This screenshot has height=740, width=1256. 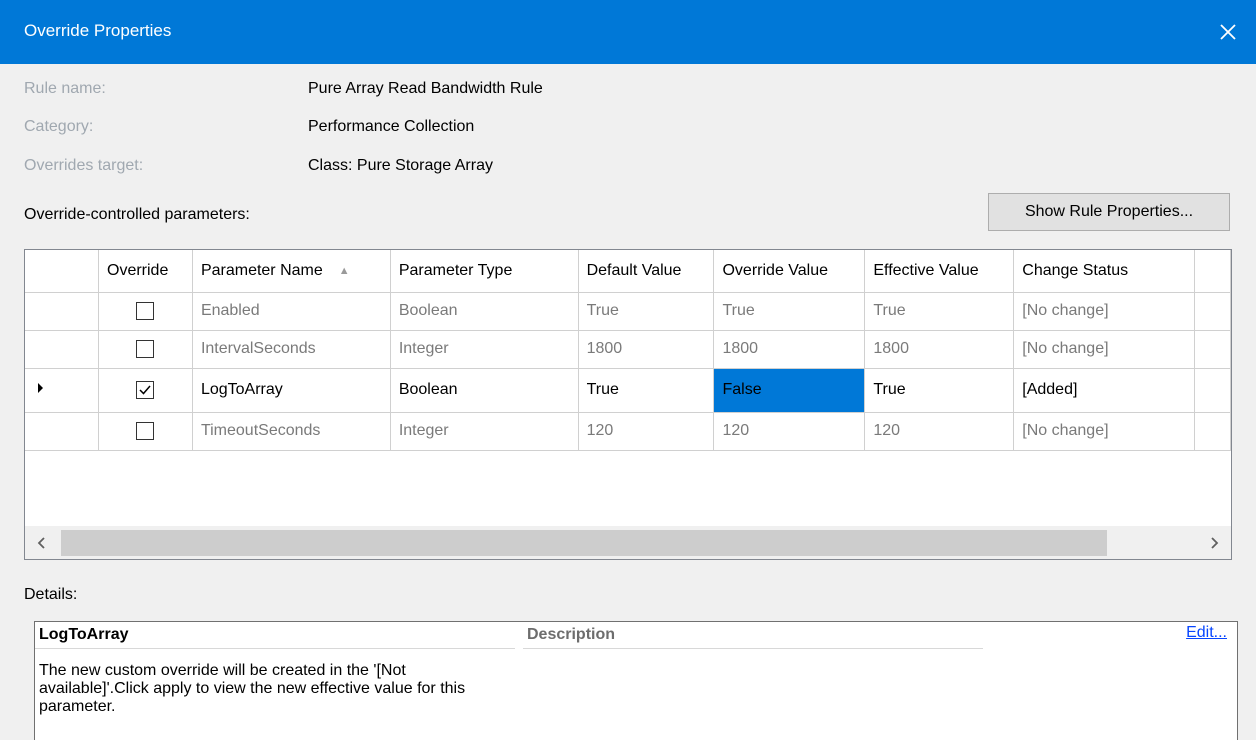 I want to click on column-header-override: Override, so click(x=145, y=271).